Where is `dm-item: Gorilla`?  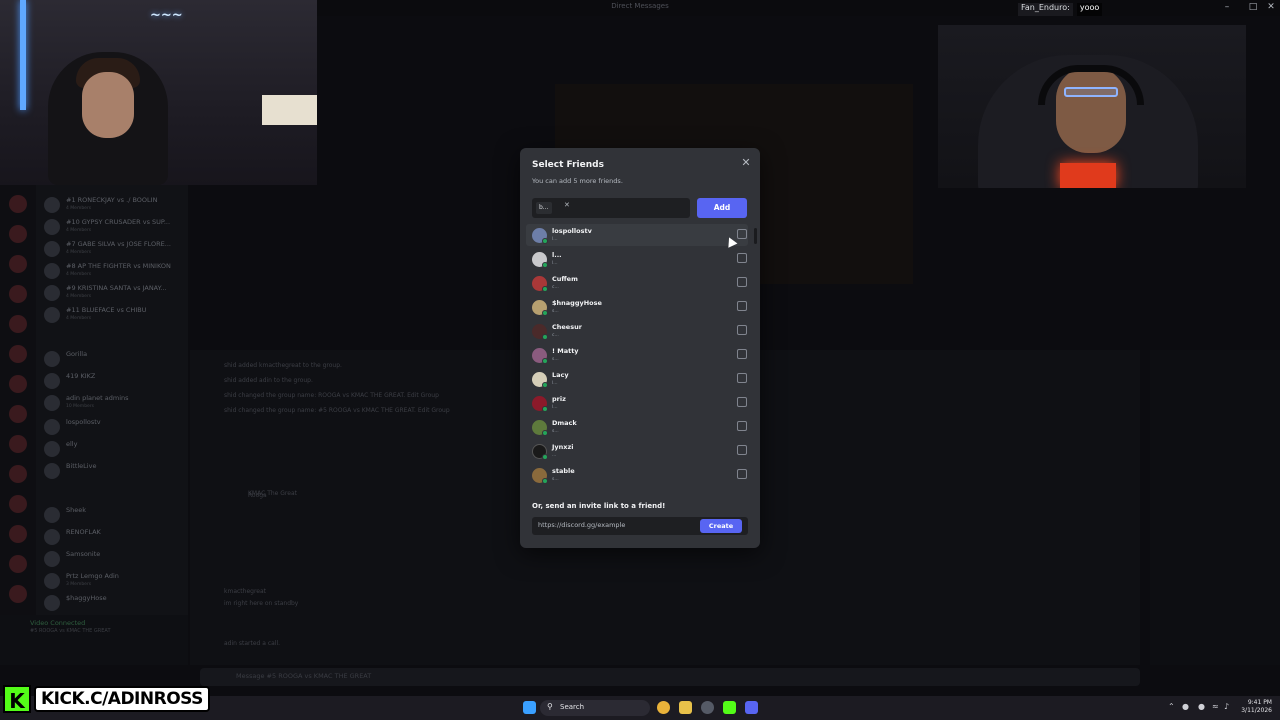
dm-item: Gorilla is located at coordinates (114, 360).